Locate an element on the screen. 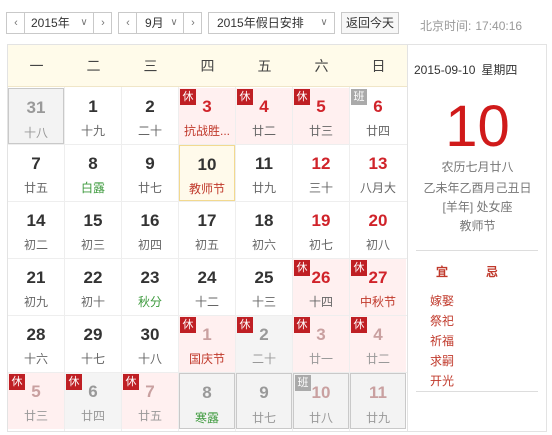  day-cell: 休 7 廿五 is located at coordinates (150, 401).